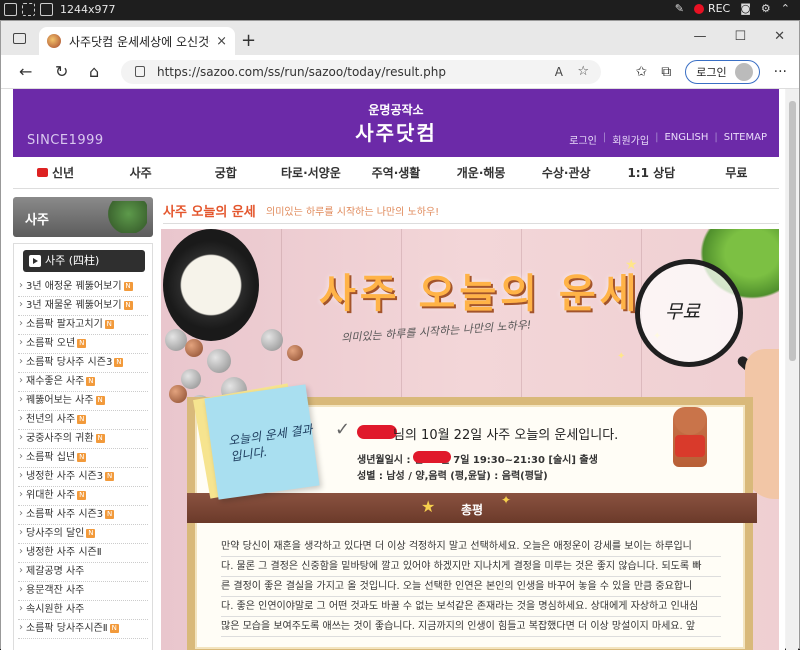  What do you see at coordinates (780, 72) in the screenshot?
I see `more-icon: ···` at bounding box center [780, 72].